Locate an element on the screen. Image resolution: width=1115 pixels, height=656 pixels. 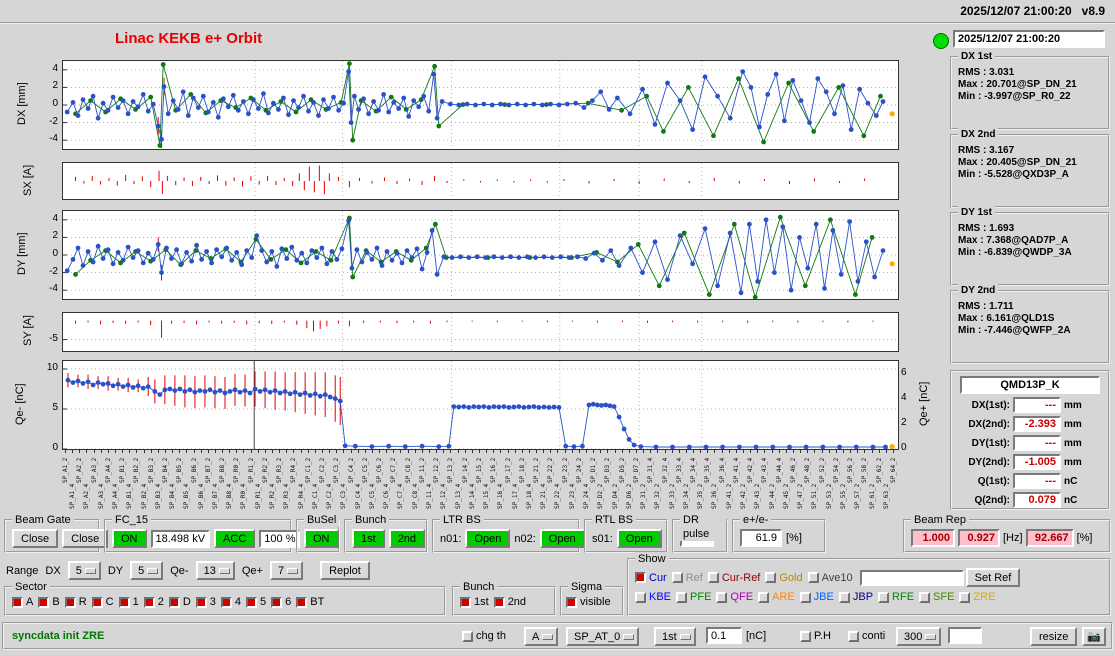
interval-select: 300 is located at coordinates (919, 636).